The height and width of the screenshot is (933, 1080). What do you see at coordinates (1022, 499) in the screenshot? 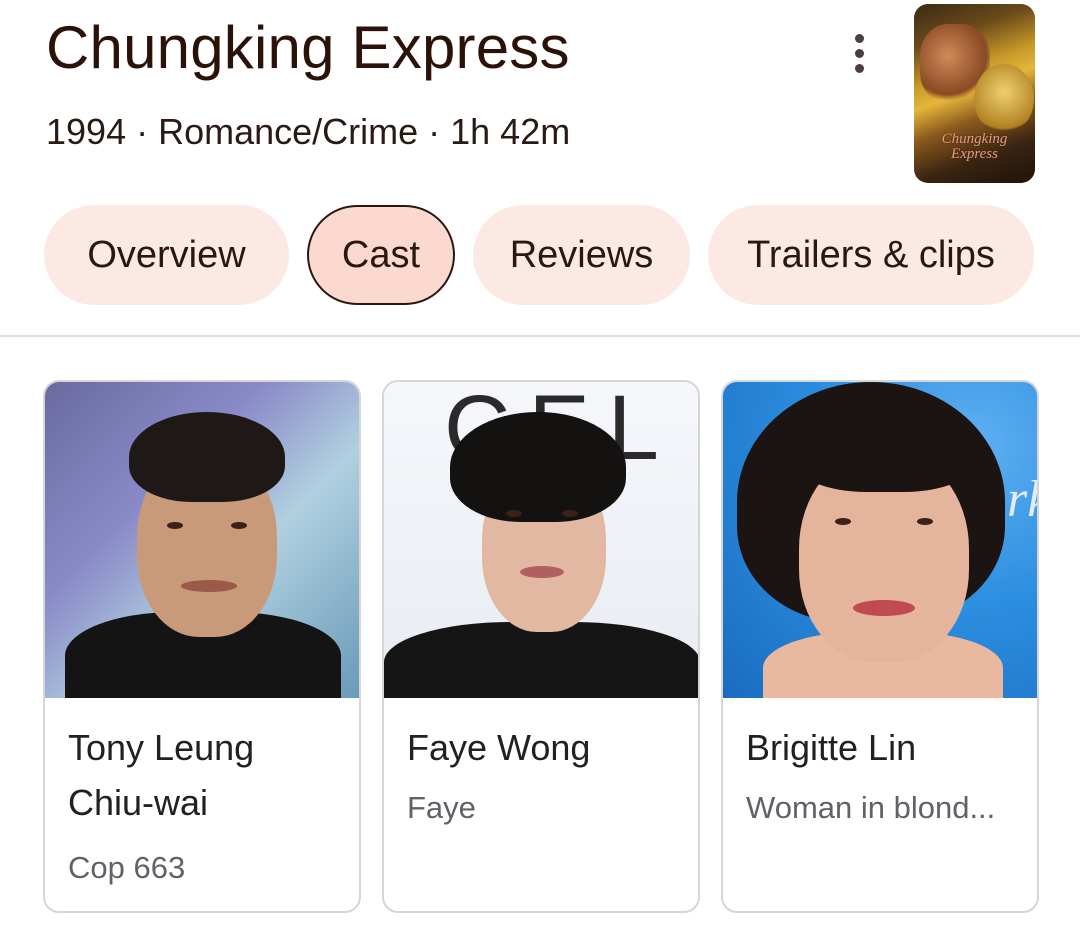
I see `backdrop-text: rk` at bounding box center [1022, 499].